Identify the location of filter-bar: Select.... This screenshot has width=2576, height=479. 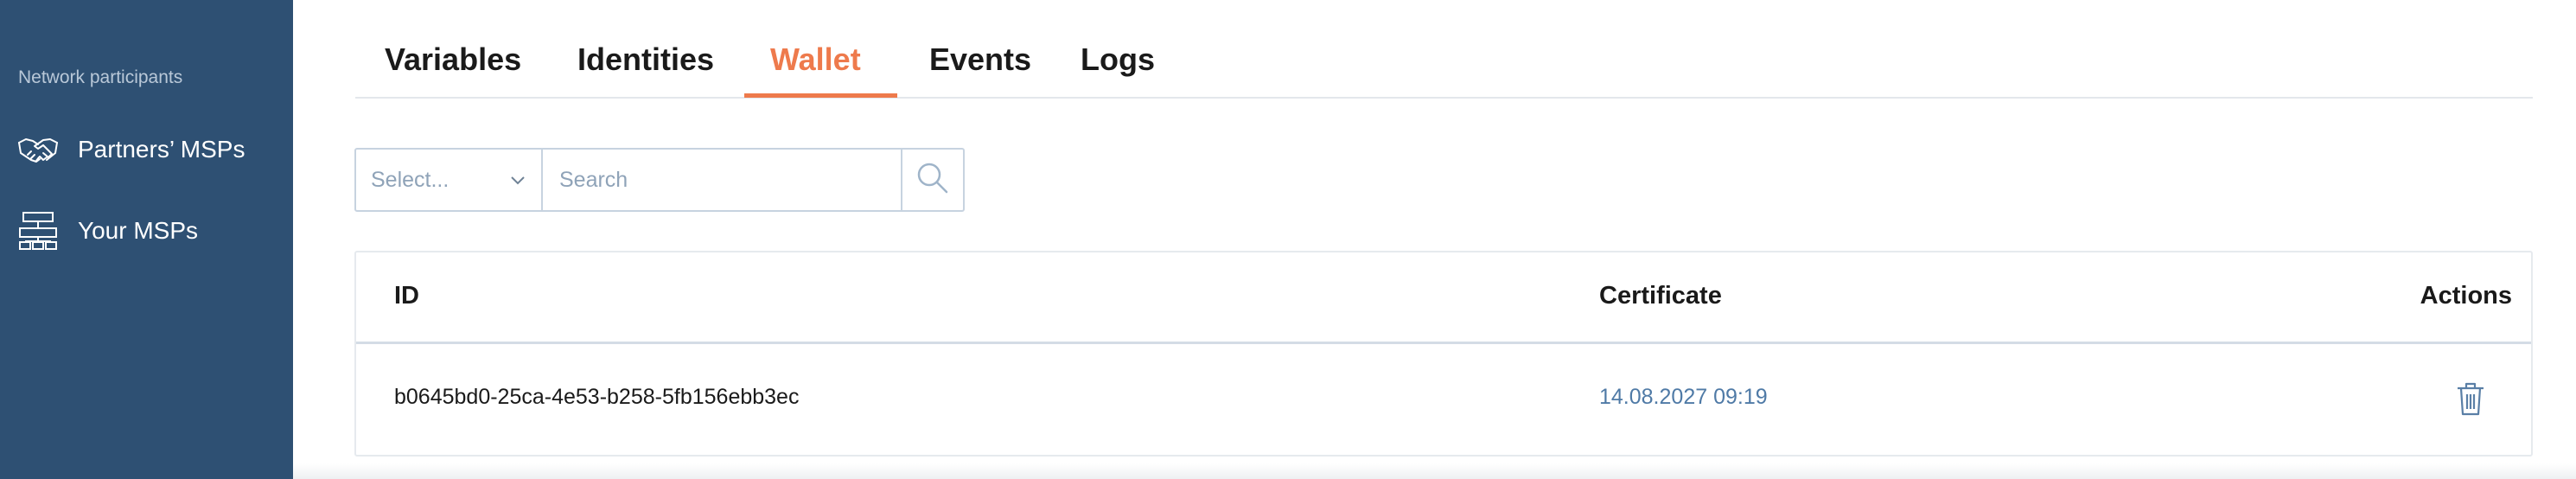
(659, 180).